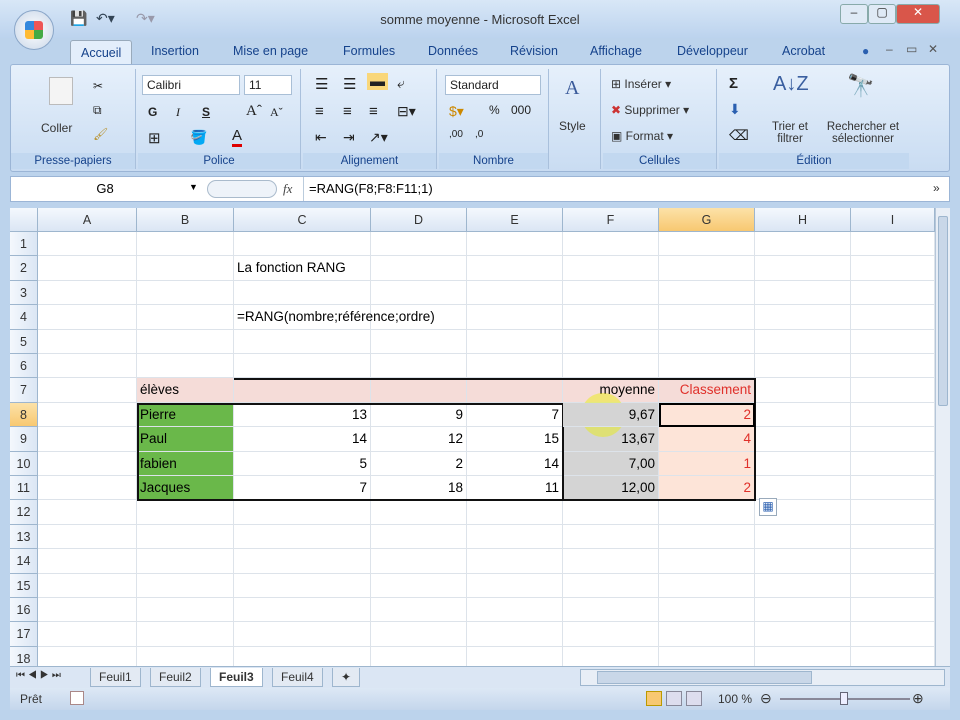  I want to click on cell-E4, so click(515, 317).